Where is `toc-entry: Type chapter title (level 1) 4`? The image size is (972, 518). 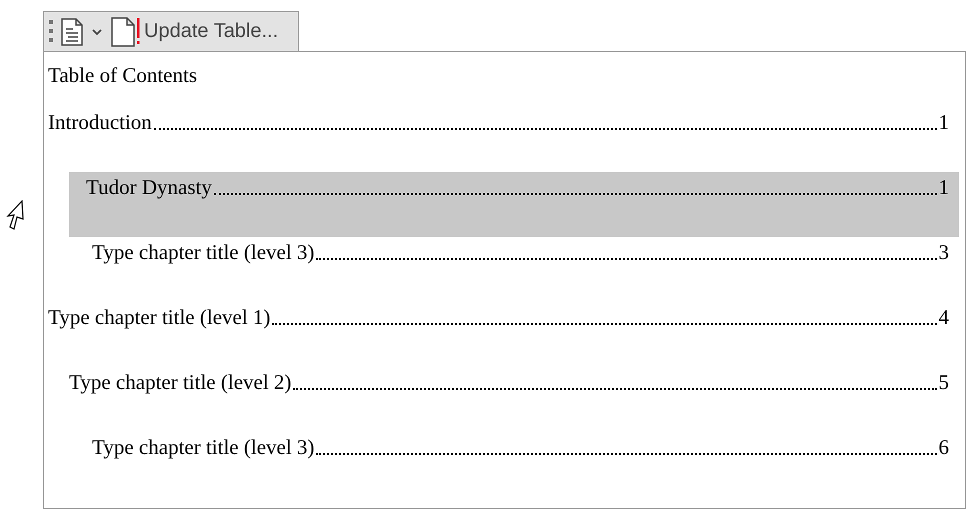
toc-entry: Type chapter title (level 1) 4 is located at coordinates (506, 334).